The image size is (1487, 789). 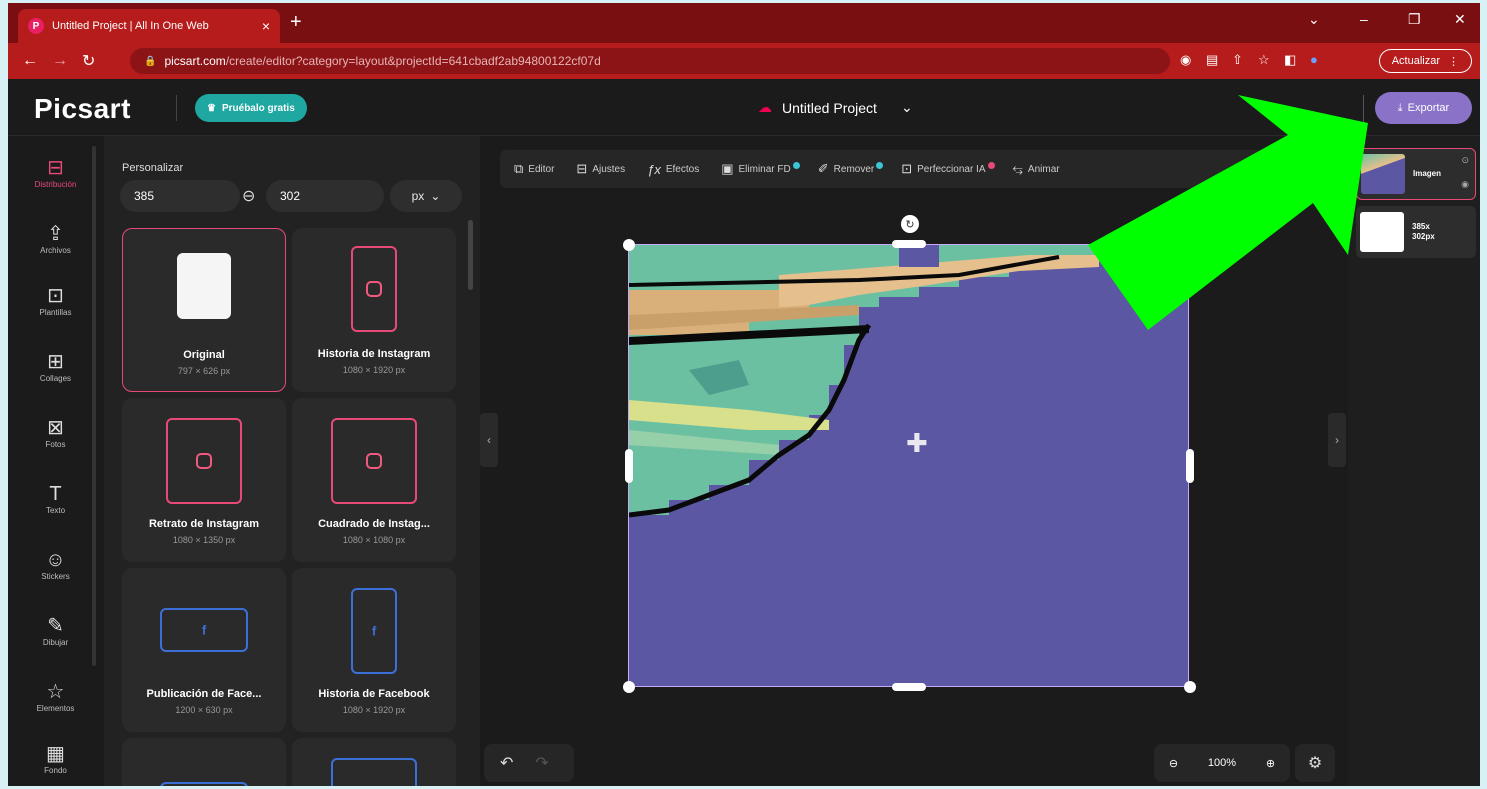 I want to click on resize-handle-top, so click(x=909, y=244).